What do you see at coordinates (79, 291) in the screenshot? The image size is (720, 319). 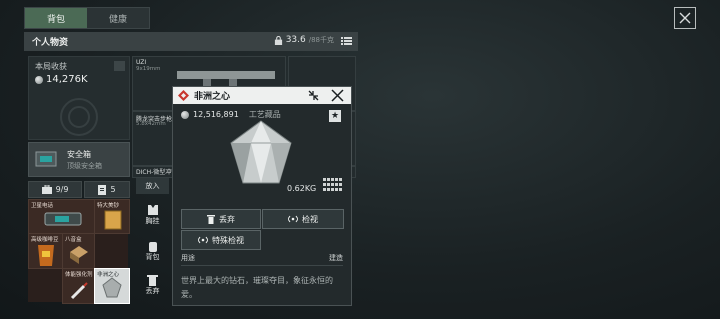 I see `syringe-icon` at bounding box center [79, 291].